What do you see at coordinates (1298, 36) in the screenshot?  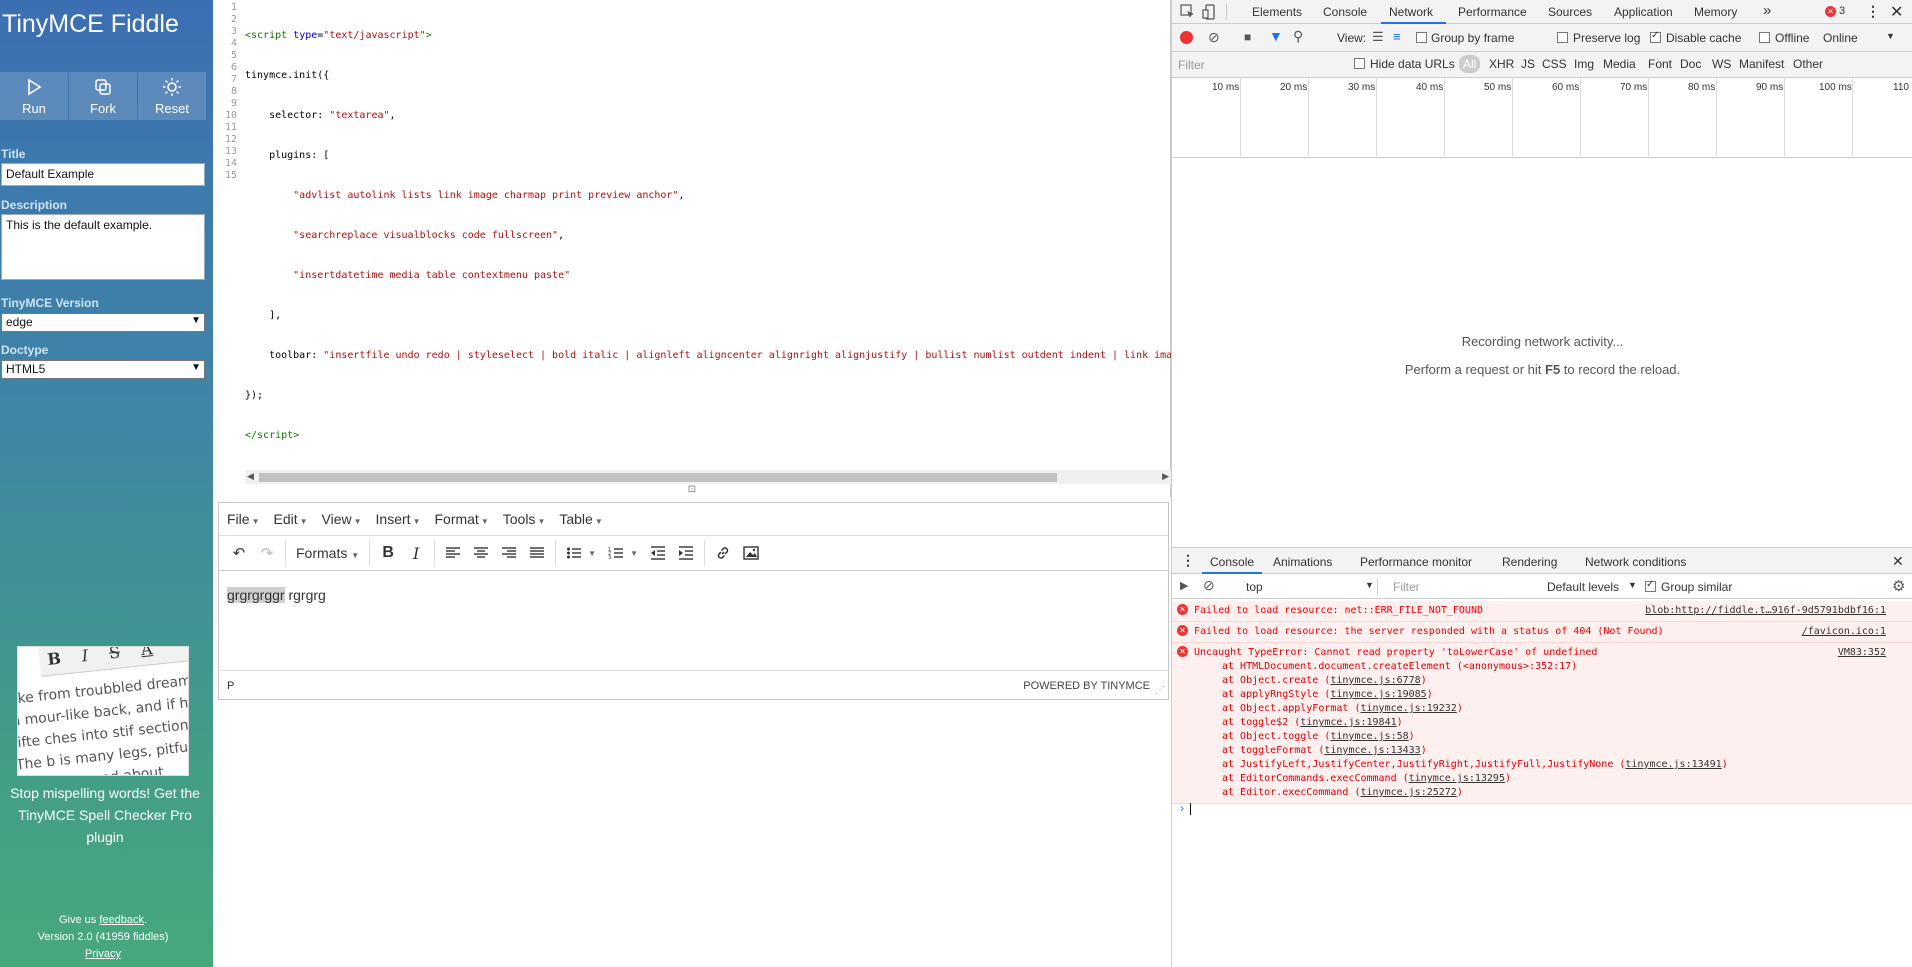 I see `search-icon: ⚲` at bounding box center [1298, 36].